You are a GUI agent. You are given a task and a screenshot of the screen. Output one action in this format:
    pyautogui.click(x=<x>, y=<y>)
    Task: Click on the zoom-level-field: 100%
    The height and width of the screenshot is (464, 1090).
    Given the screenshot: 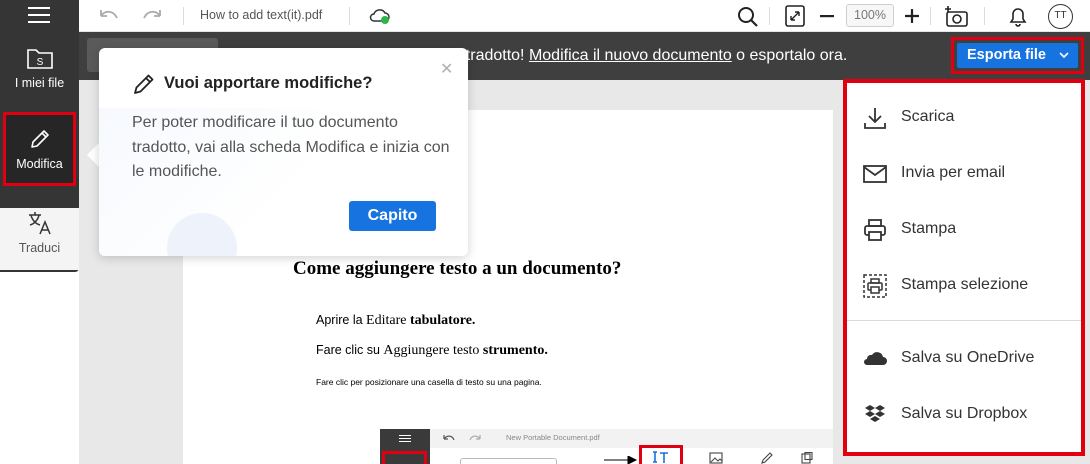 What is the action you would take?
    pyautogui.click(x=870, y=15)
    